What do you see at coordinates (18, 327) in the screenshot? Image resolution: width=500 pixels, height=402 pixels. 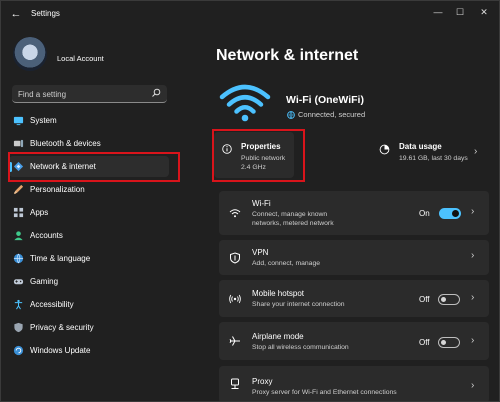 I see `shield-icon` at bounding box center [18, 327].